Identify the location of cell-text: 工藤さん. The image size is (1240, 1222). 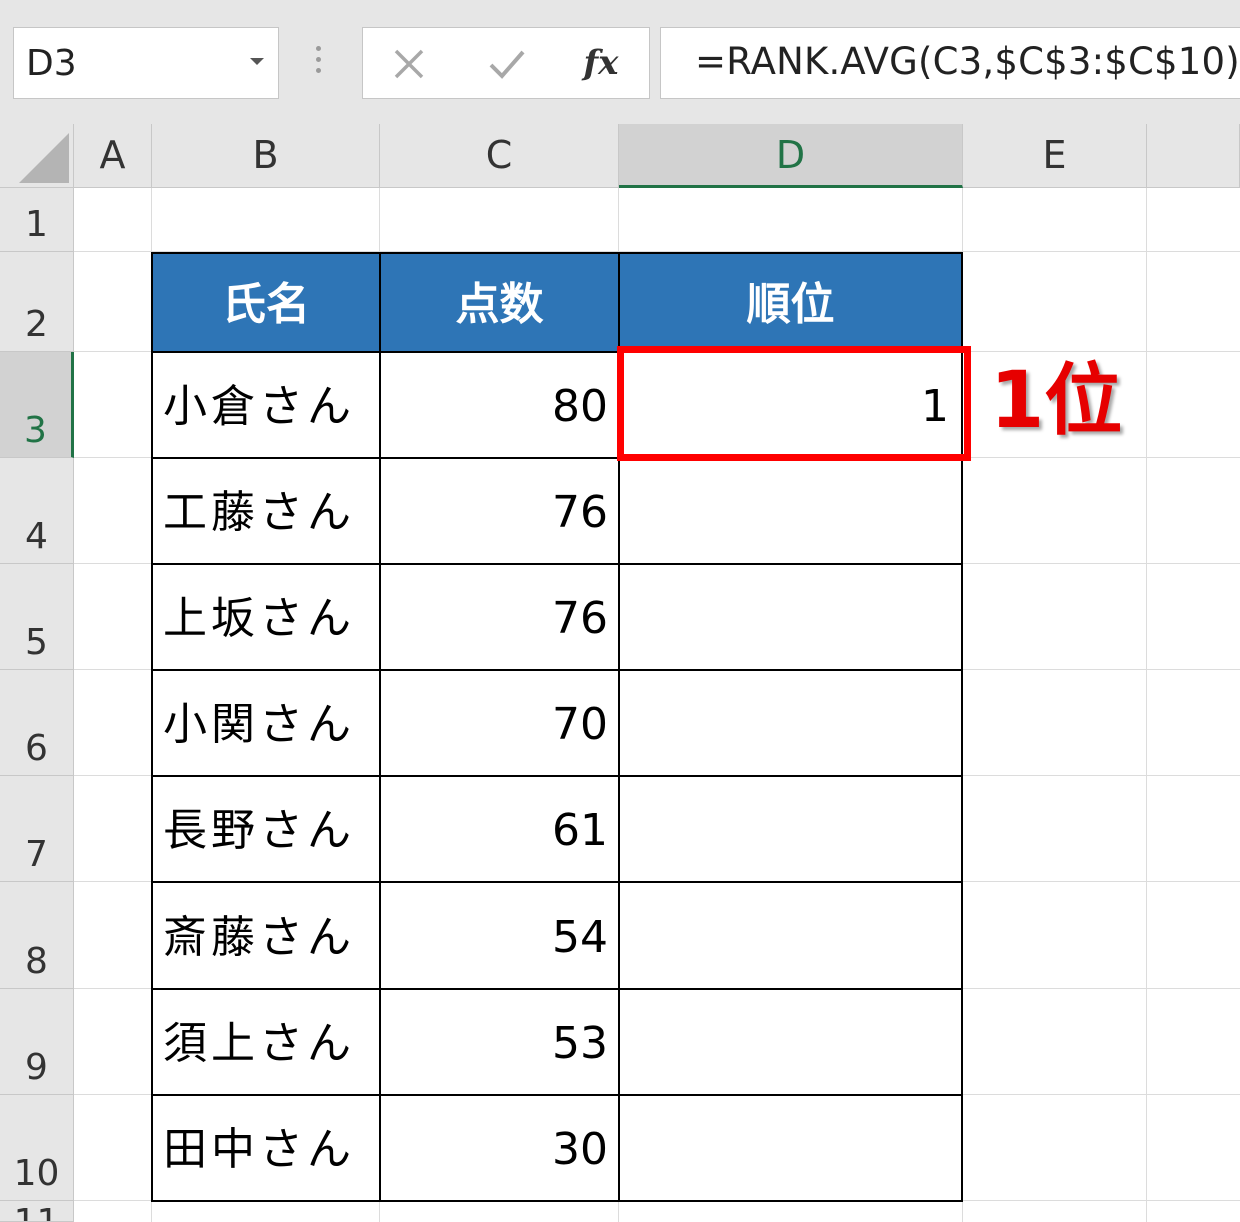
(259, 512).